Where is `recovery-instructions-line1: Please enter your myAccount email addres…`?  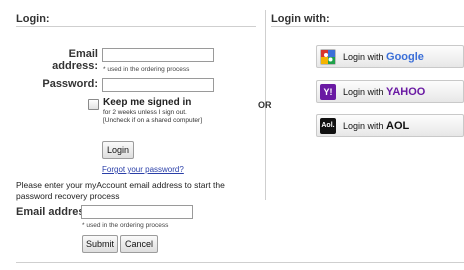 recovery-instructions-line1: Please enter your myAccount email addres… is located at coordinates (120, 185).